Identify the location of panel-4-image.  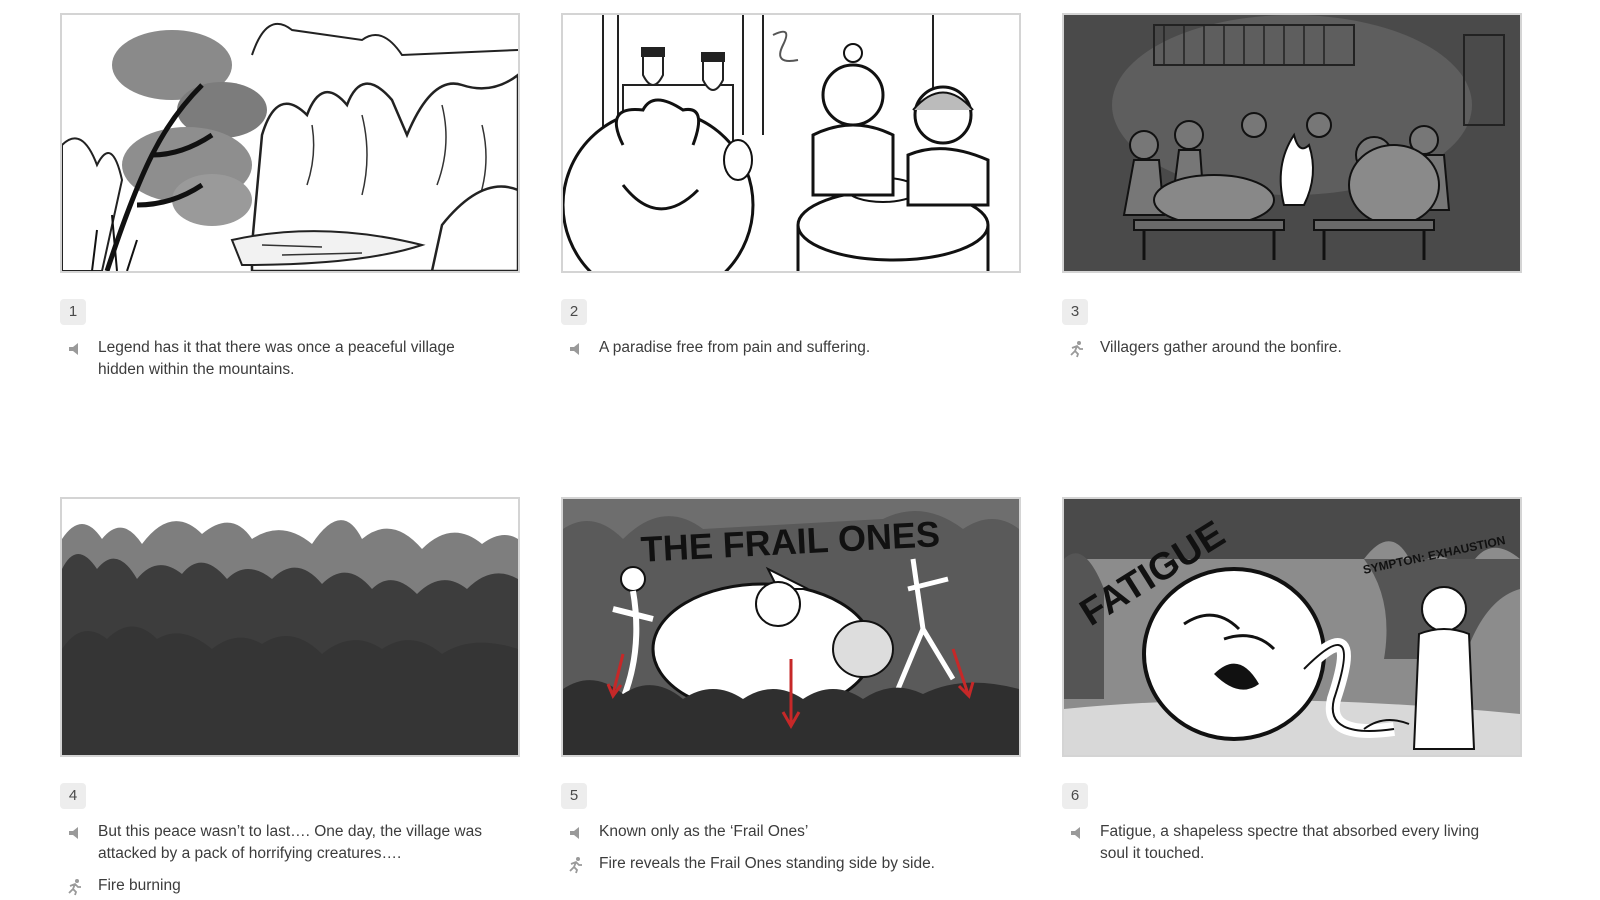
(290, 627).